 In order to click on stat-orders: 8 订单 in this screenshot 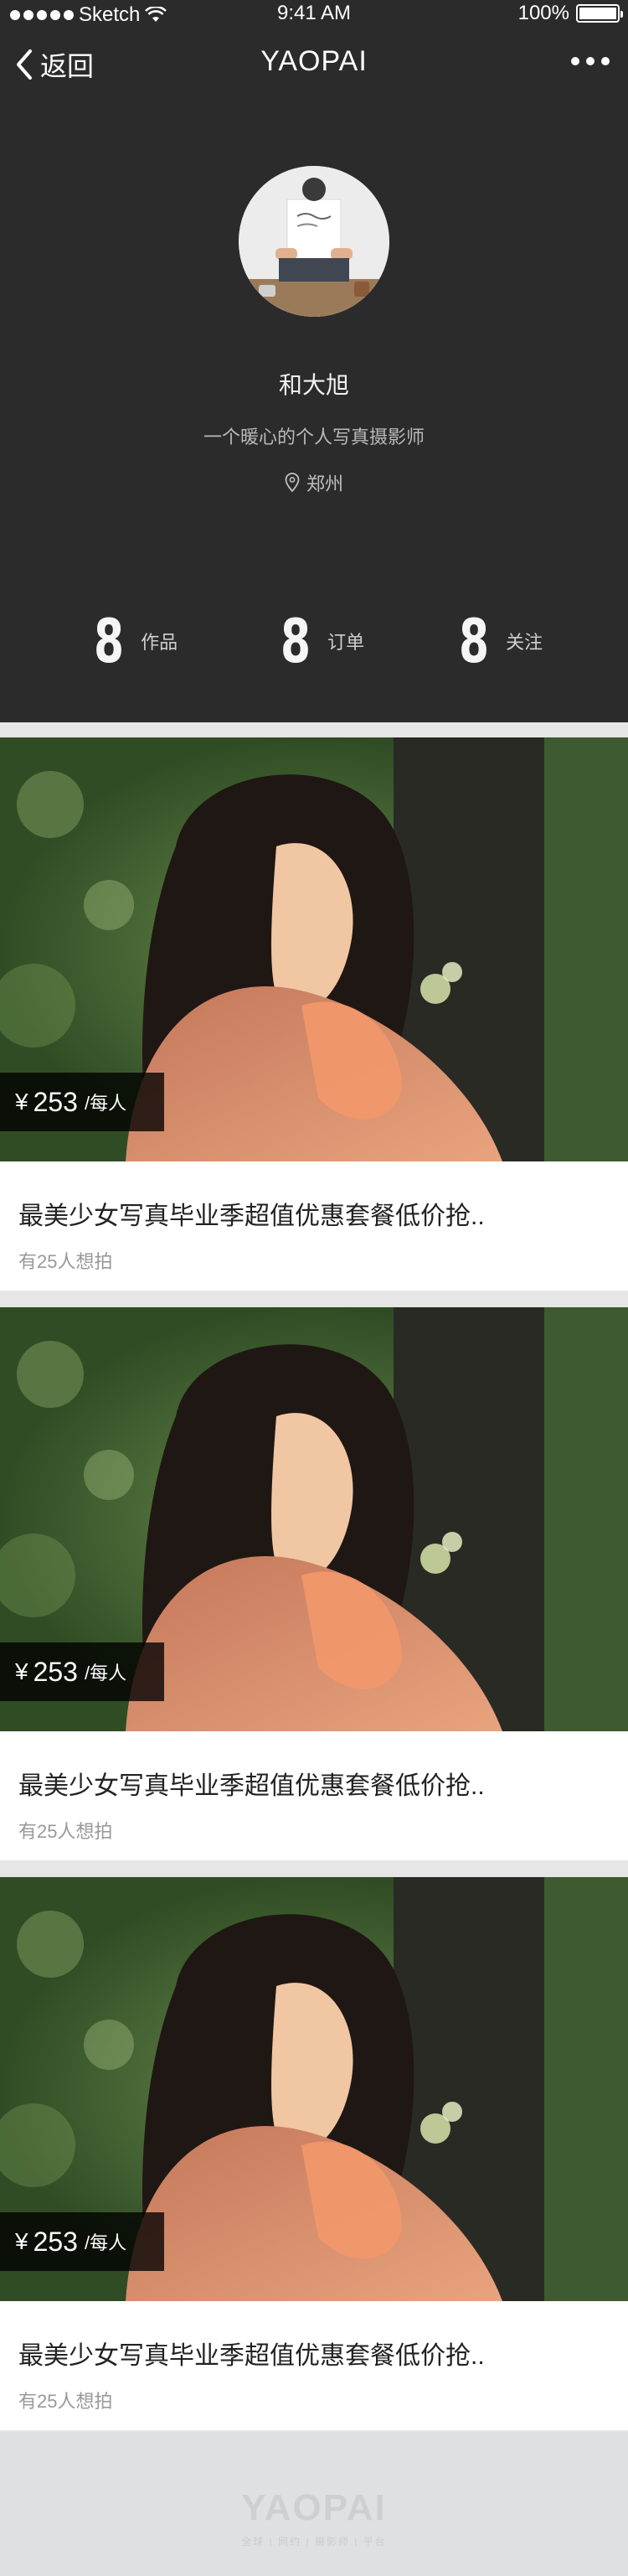, I will do `click(323, 641)`.